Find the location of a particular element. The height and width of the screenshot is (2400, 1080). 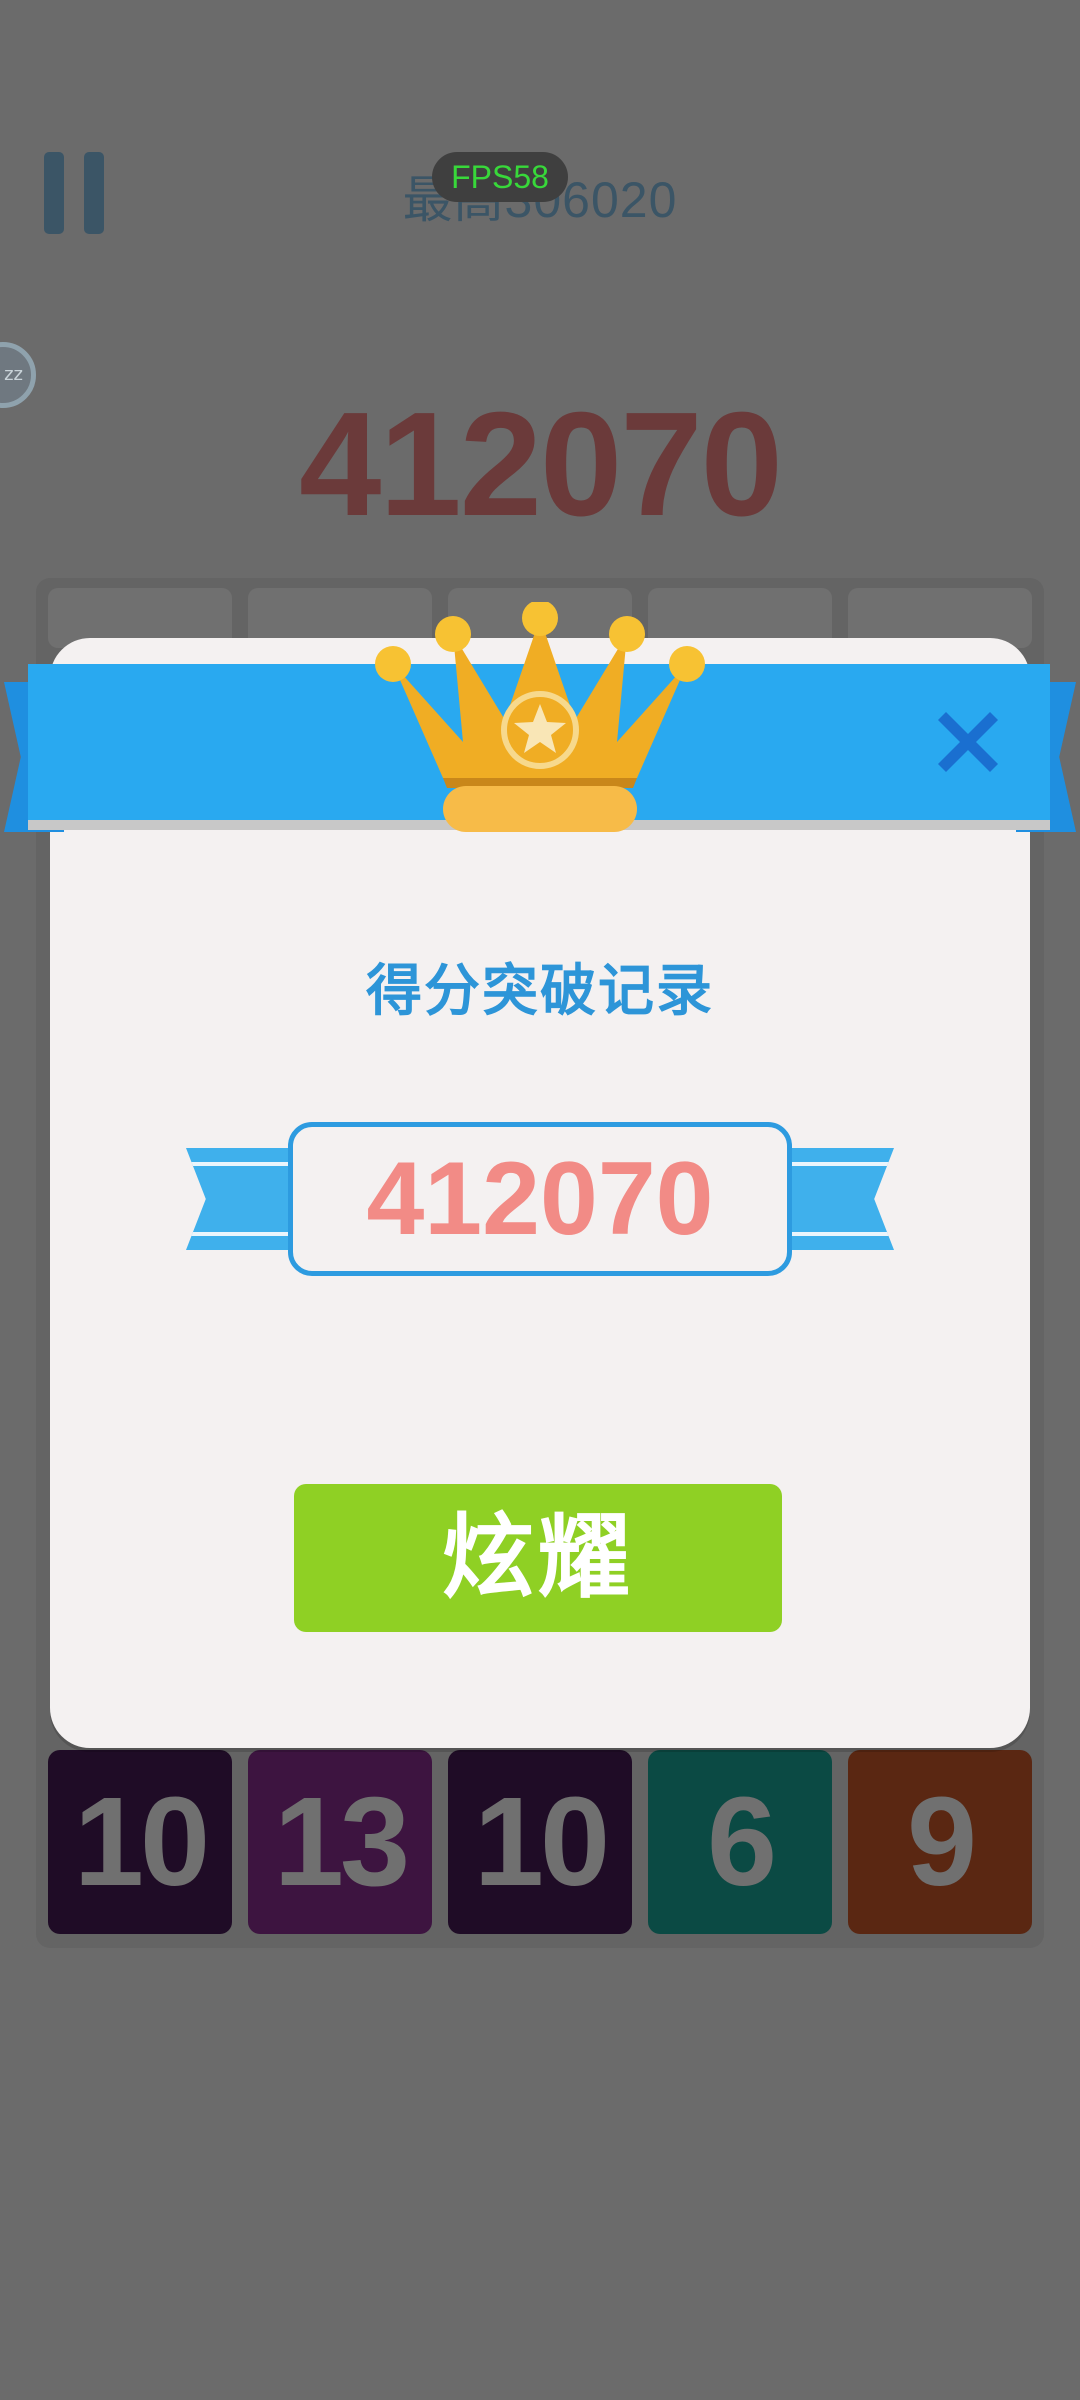

pause-button is located at coordinates (74, 193).